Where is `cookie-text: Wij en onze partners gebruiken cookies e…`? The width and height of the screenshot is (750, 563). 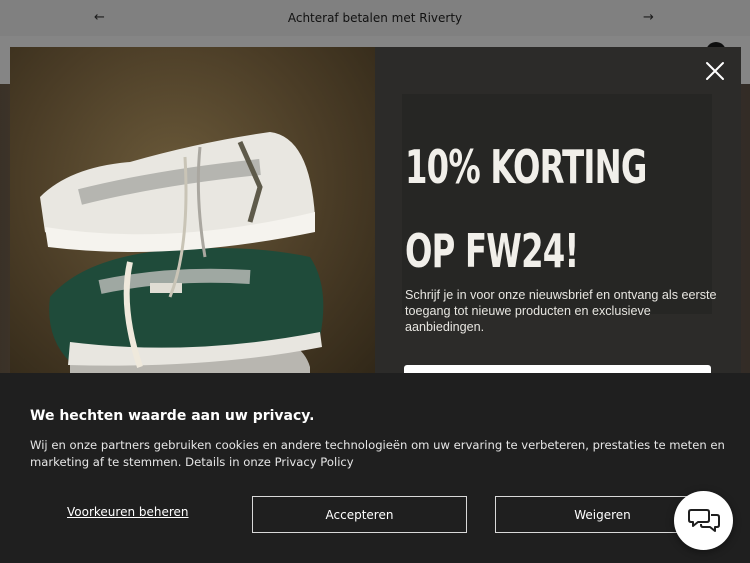
cookie-text: Wij en onze partners gebruiken cookies e… is located at coordinates (380, 454).